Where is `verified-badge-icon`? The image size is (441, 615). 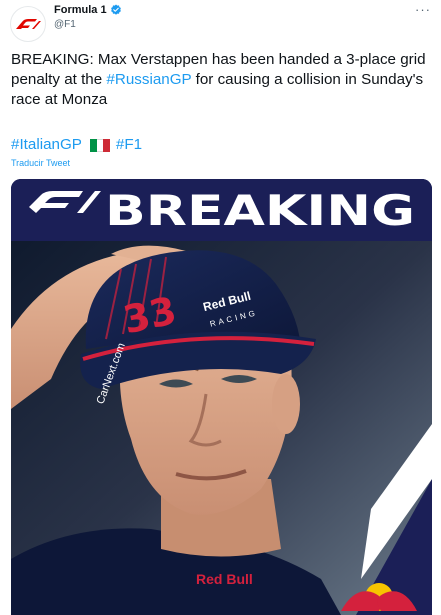 verified-badge-icon is located at coordinates (115, 9).